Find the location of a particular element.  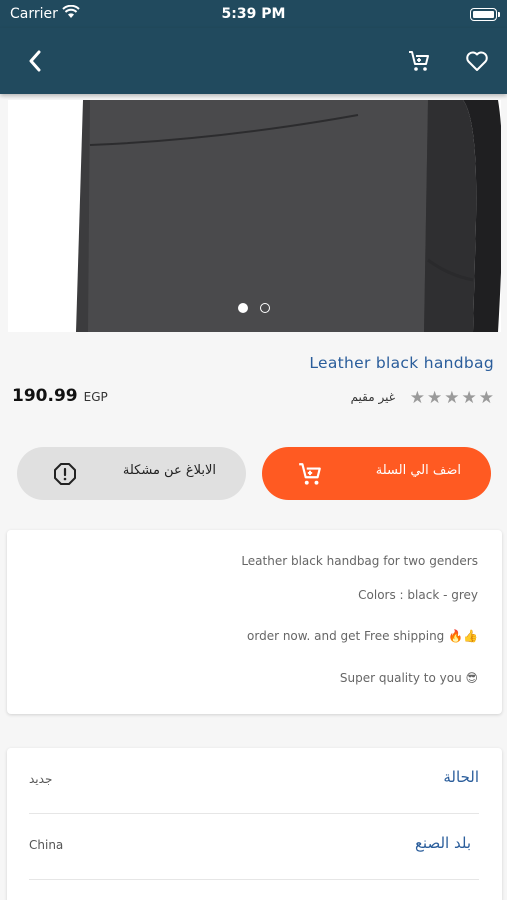

rating-stars: ★ ★ ★ ★ ★ is located at coordinates (452, 398).